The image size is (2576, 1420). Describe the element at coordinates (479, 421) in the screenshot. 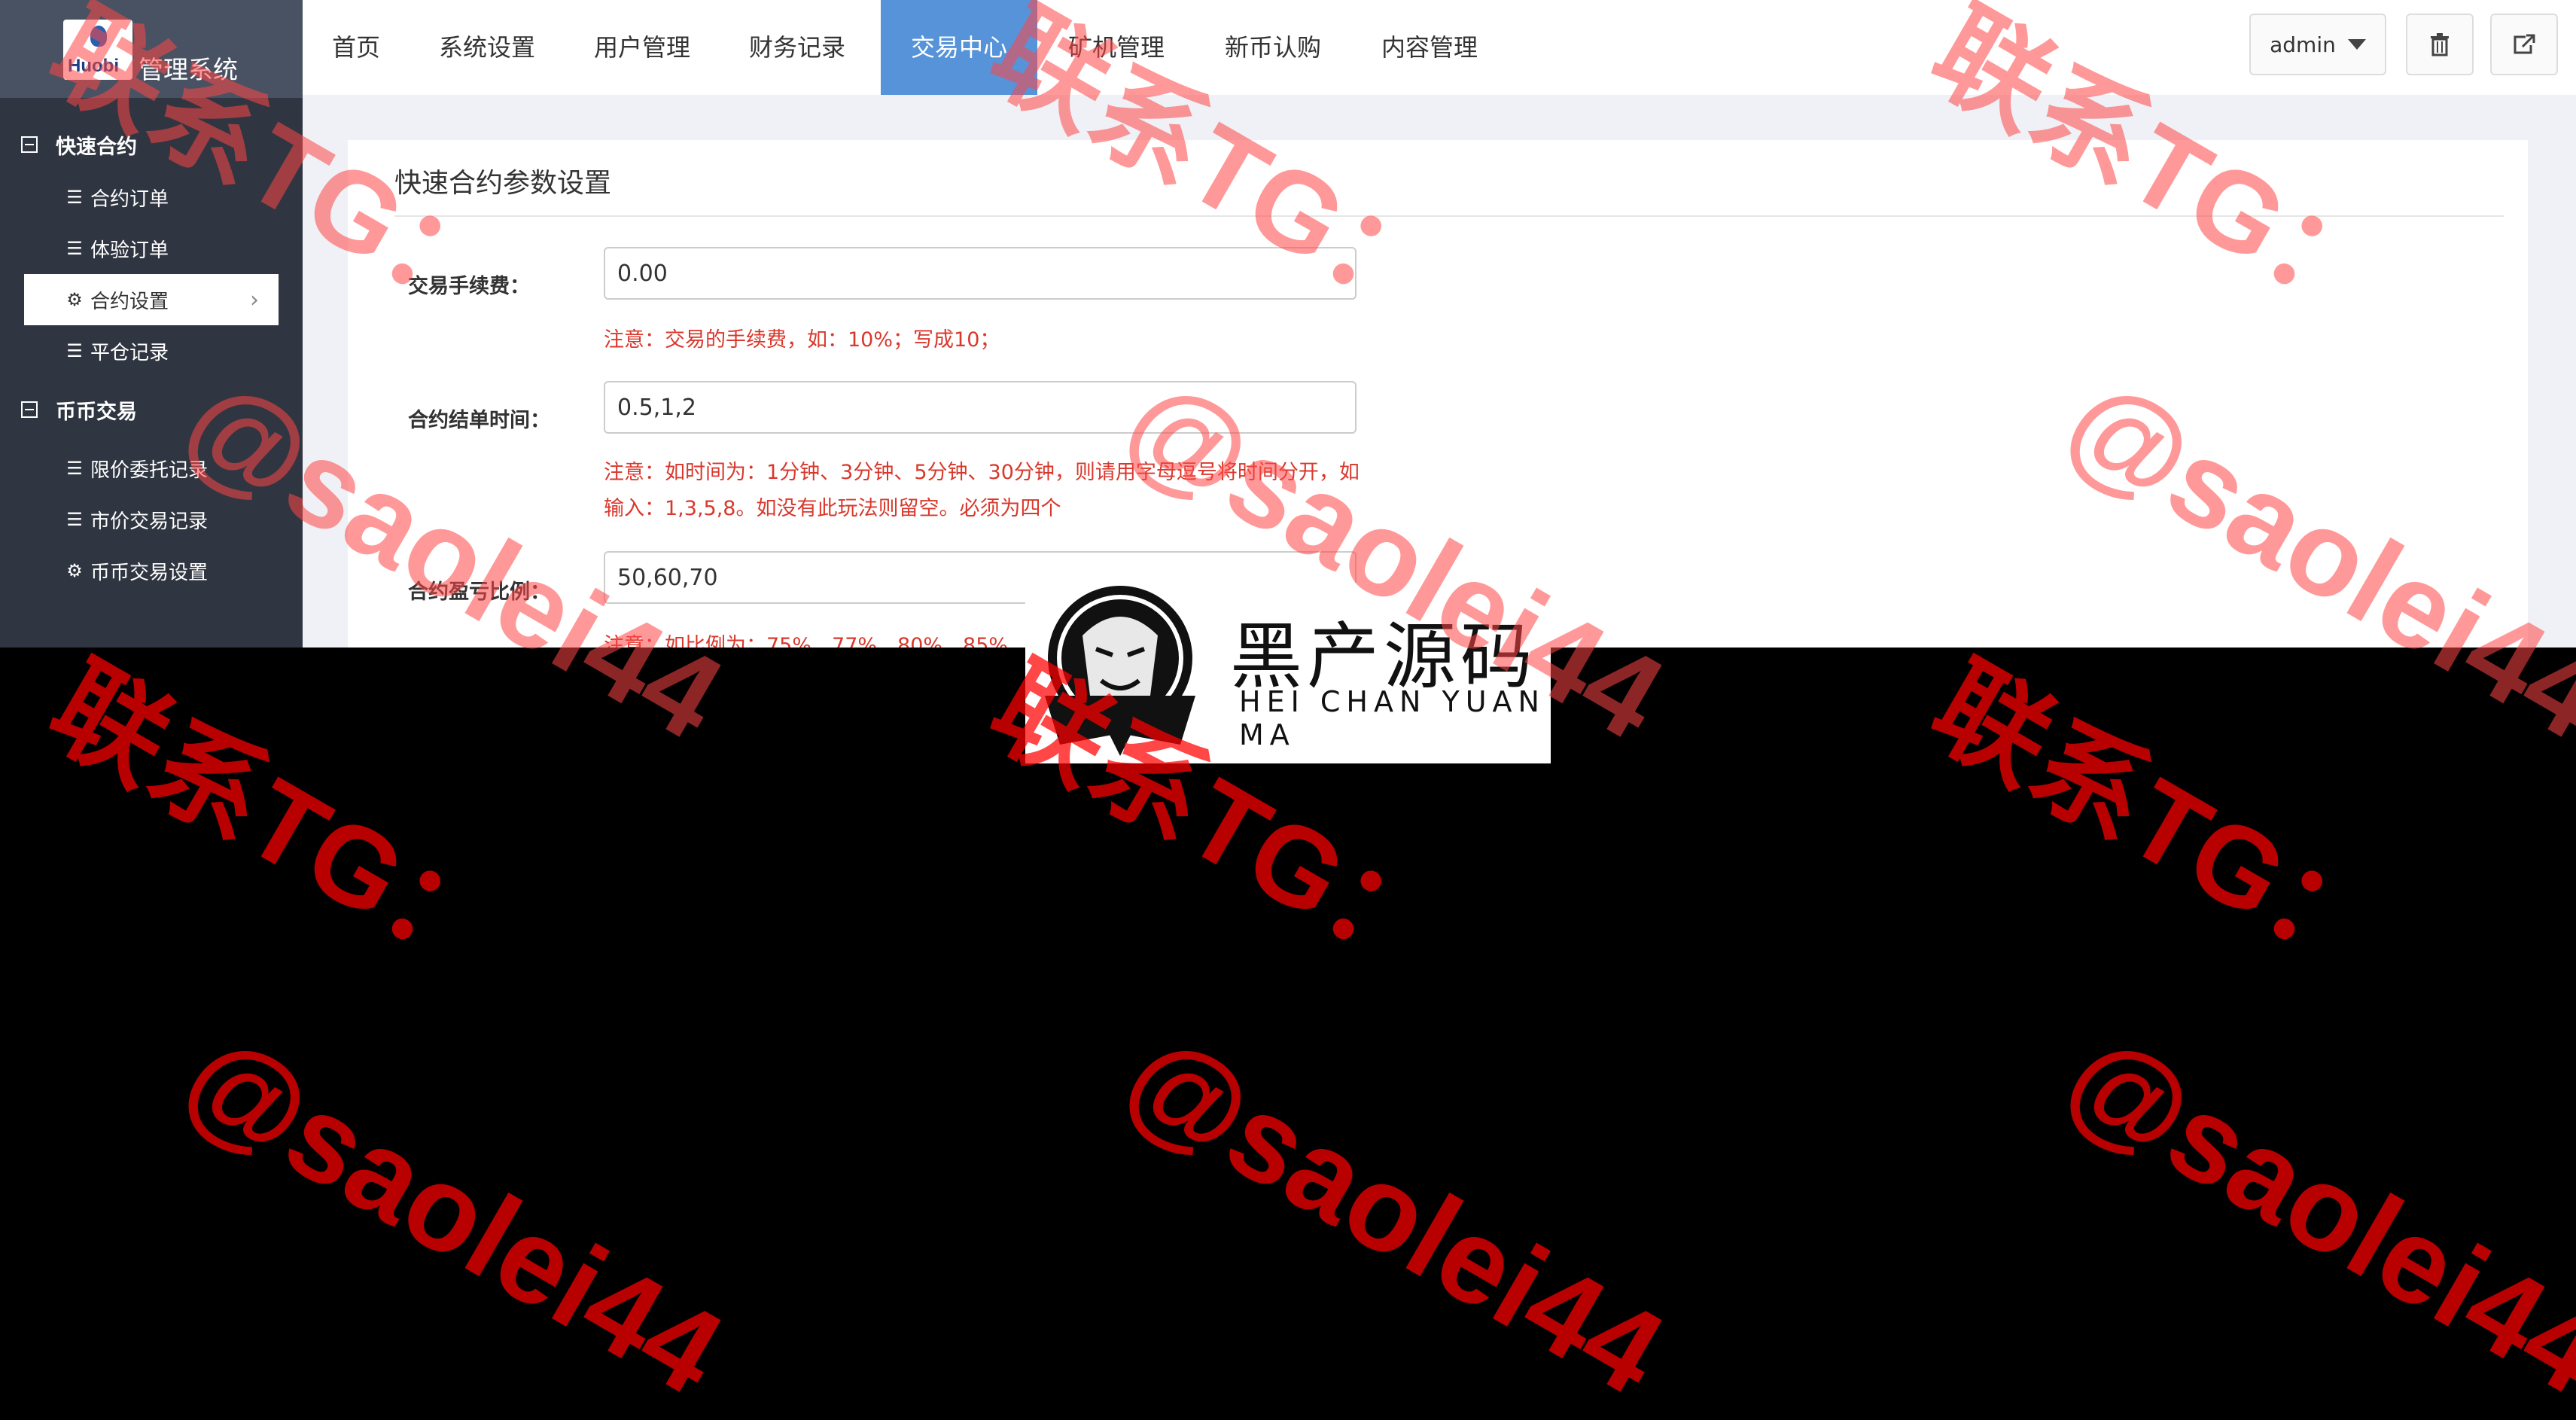

I see `settle-time-label: 合约结单时间：` at that location.